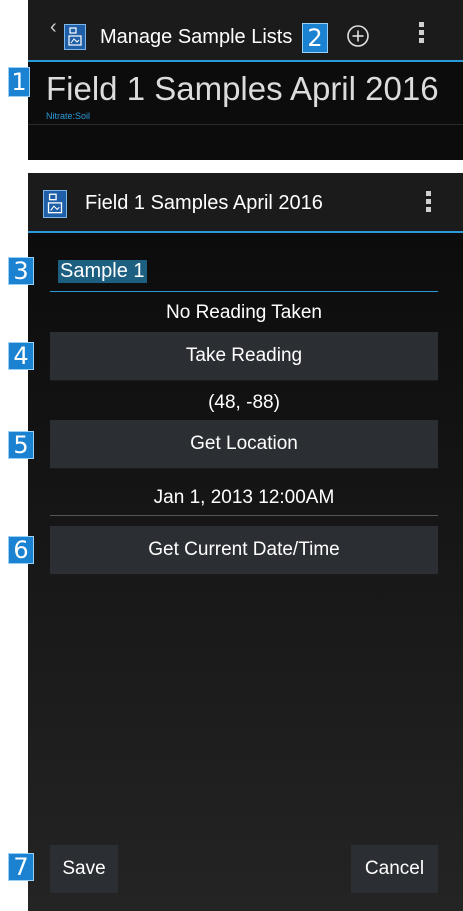  What do you see at coordinates (19, 82) in the screenshot?
I see `callout-badge-1: 1` at bounding box center [19, 82].